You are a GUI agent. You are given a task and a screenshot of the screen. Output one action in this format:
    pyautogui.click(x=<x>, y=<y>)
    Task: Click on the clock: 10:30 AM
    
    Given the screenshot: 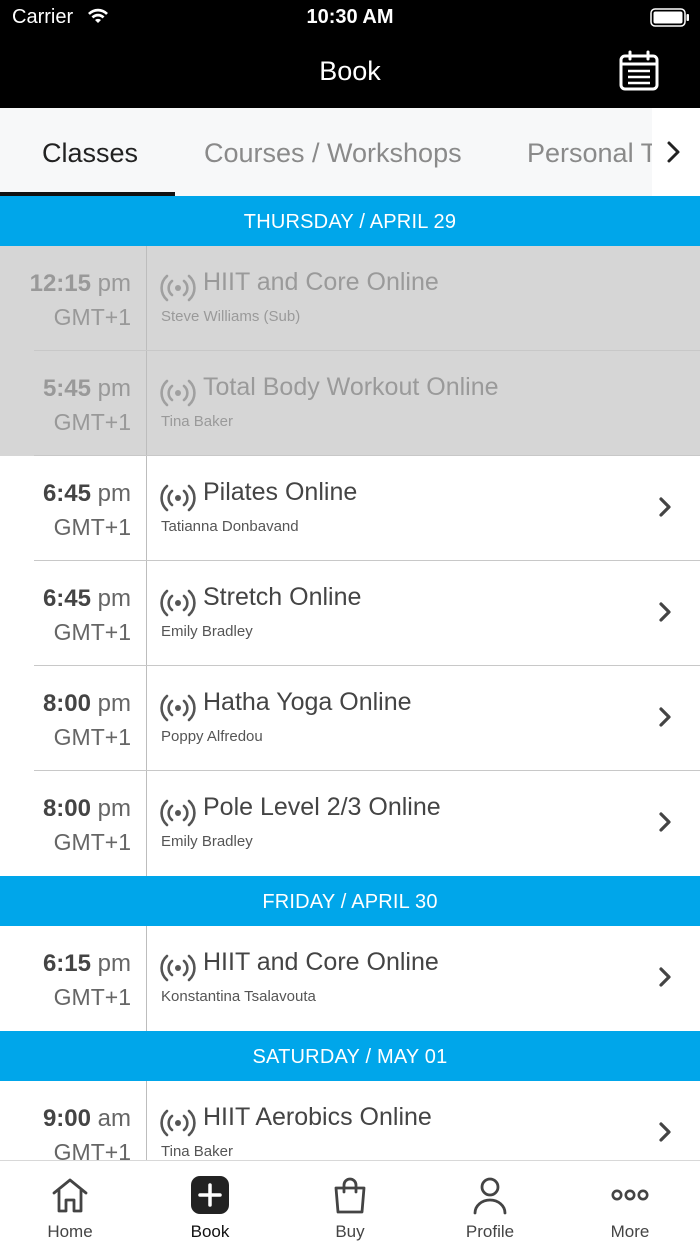 What is the action you would take?
    pyautogui.click(x=350, y=17)
    